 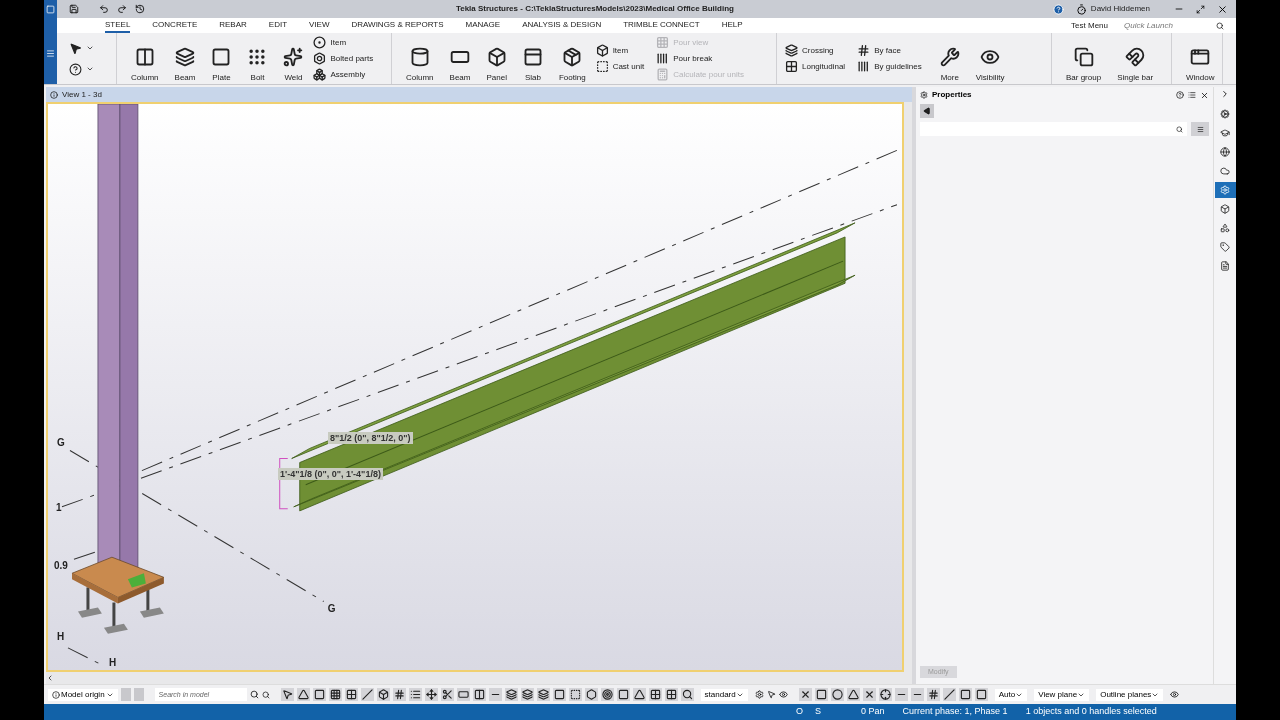 I want to click on redo-icon, so click(x=122, y=9).